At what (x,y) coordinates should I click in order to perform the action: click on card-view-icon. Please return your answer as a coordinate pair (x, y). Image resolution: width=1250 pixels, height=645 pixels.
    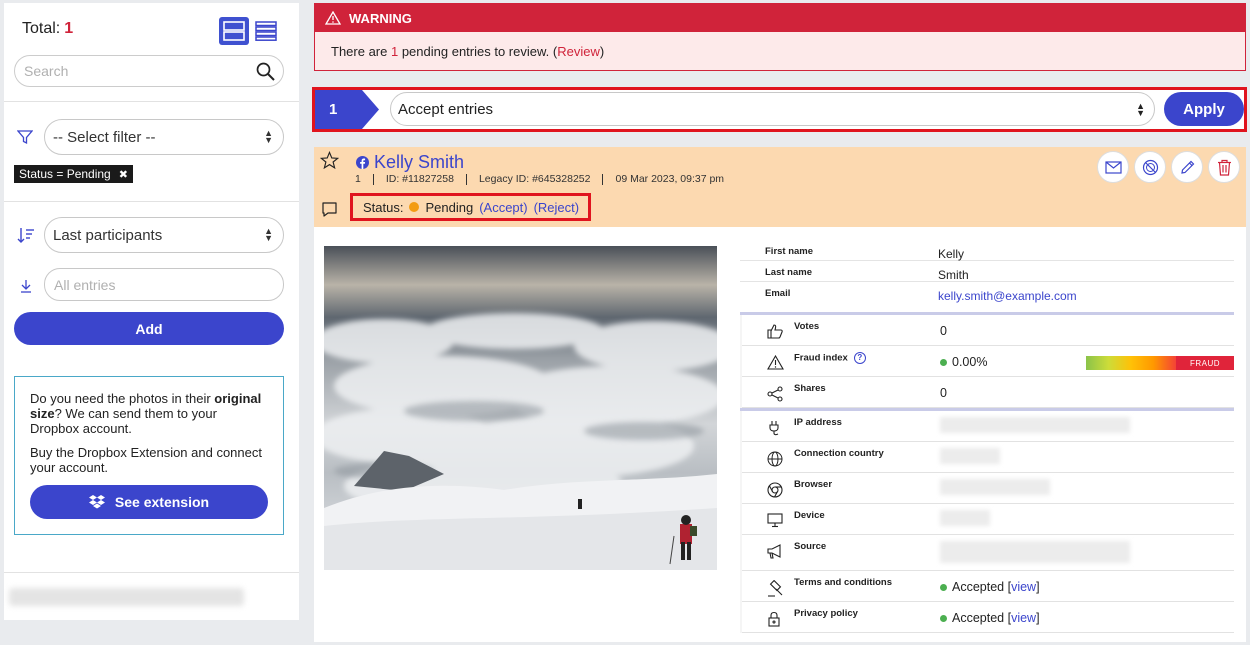
    Looking at the image, I should click on (234, 31).